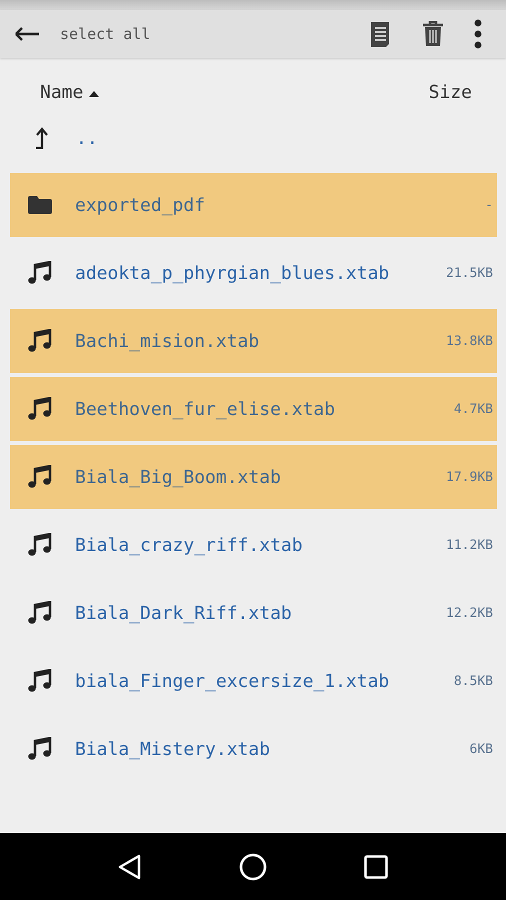 The image size is (506, 900). What do you see at coordinates (469, 613) in the screenshot?
I see `file-size: 12.2KB` at bounding box center [469, 613].